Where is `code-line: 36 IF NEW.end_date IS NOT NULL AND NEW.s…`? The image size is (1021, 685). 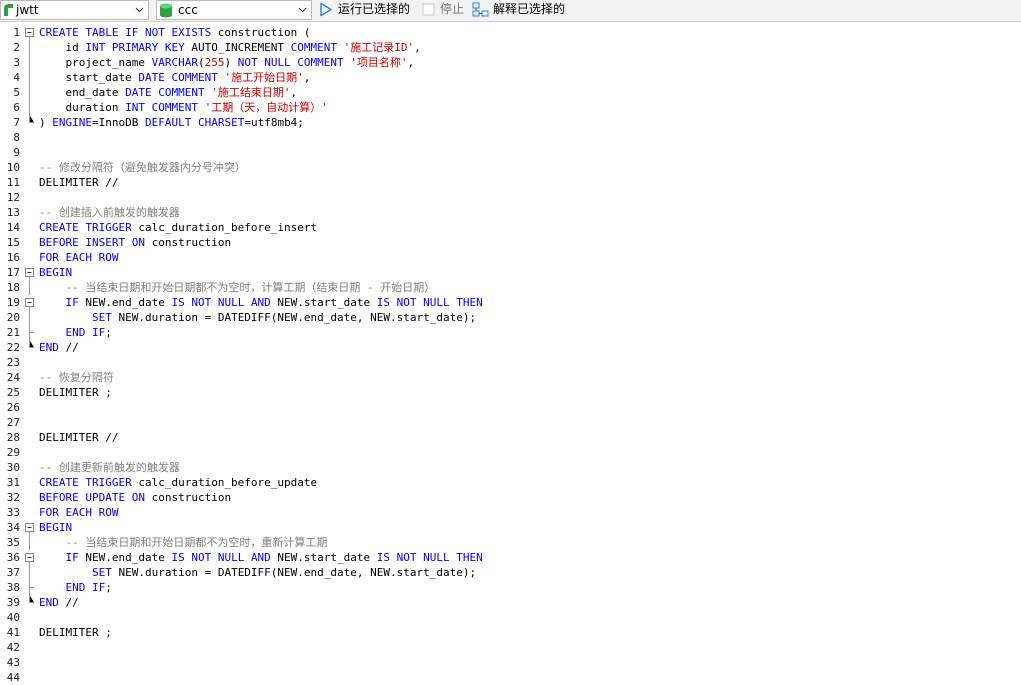 code-line: 36 IF NEW.end_date IS NOT NULL AND NEW.s… is located at coordinates (510, 557).